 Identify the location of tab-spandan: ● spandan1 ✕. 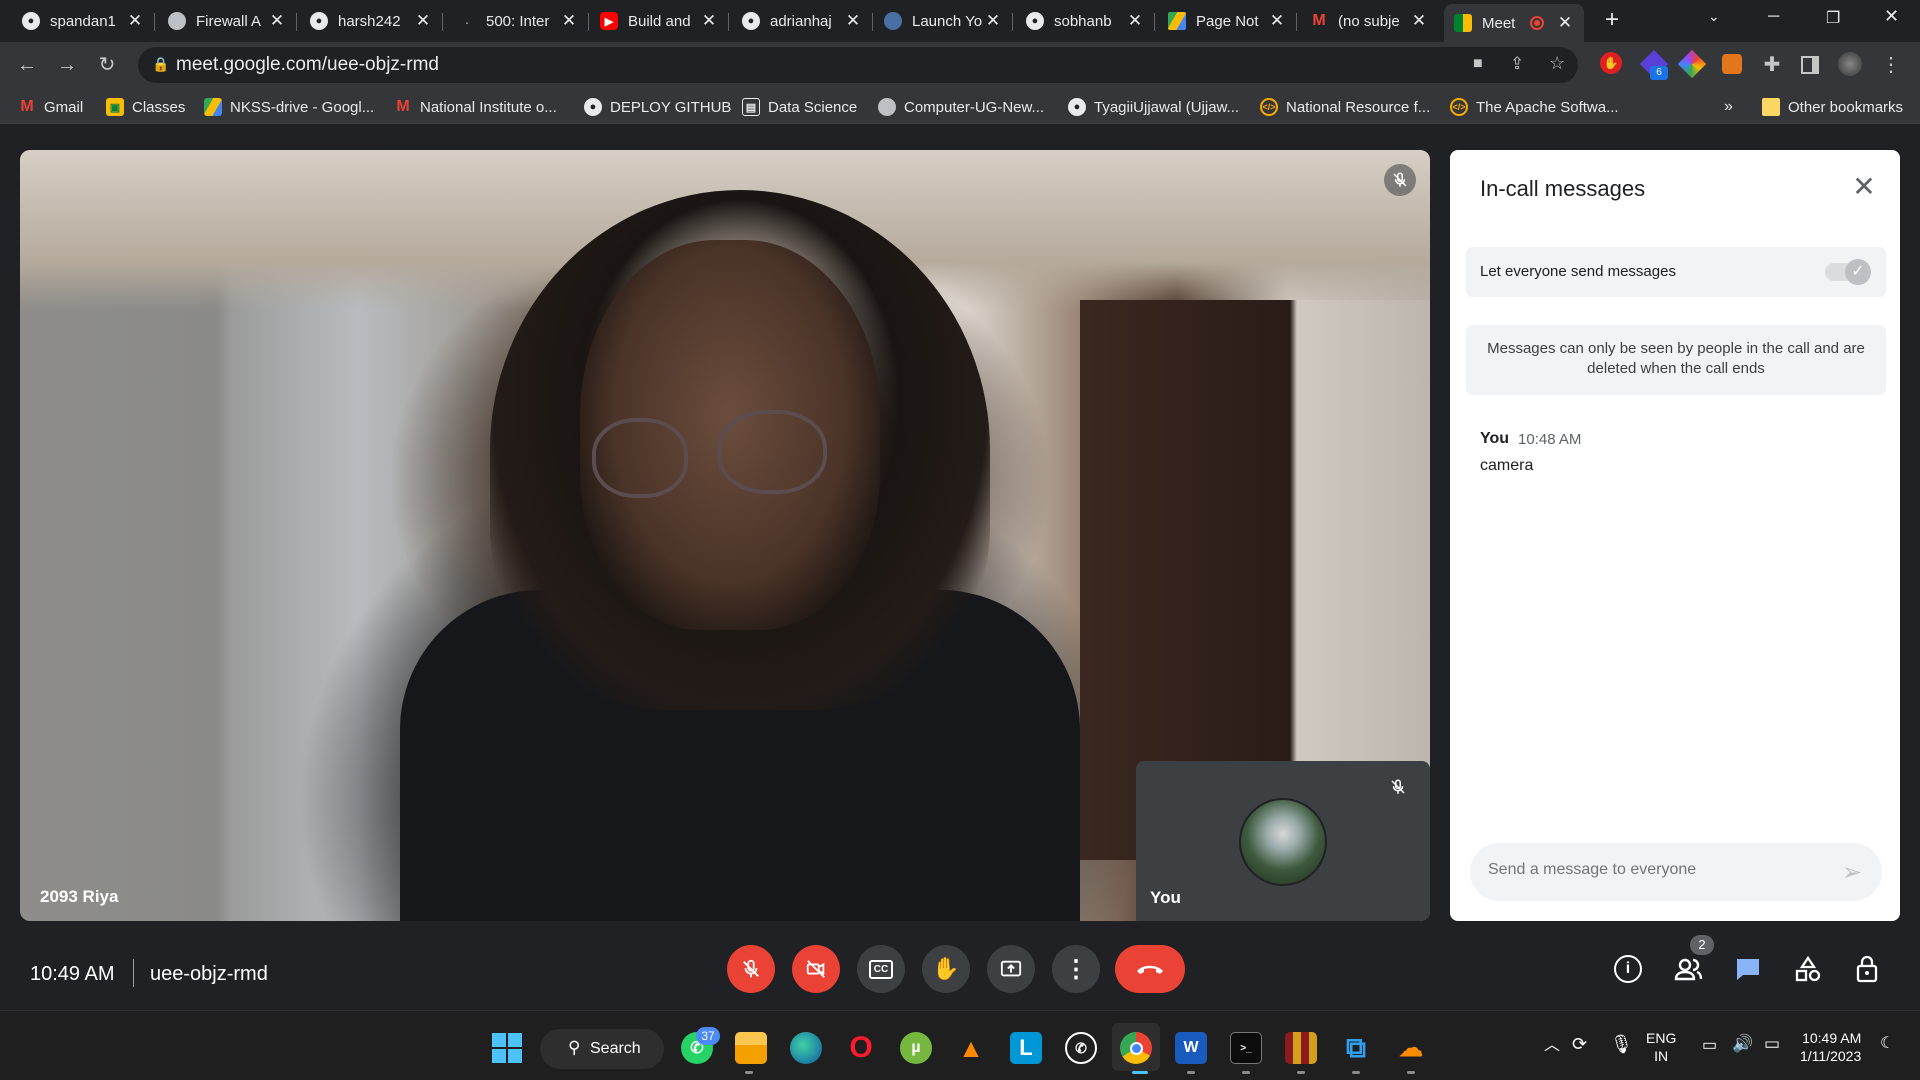
(83, 21).